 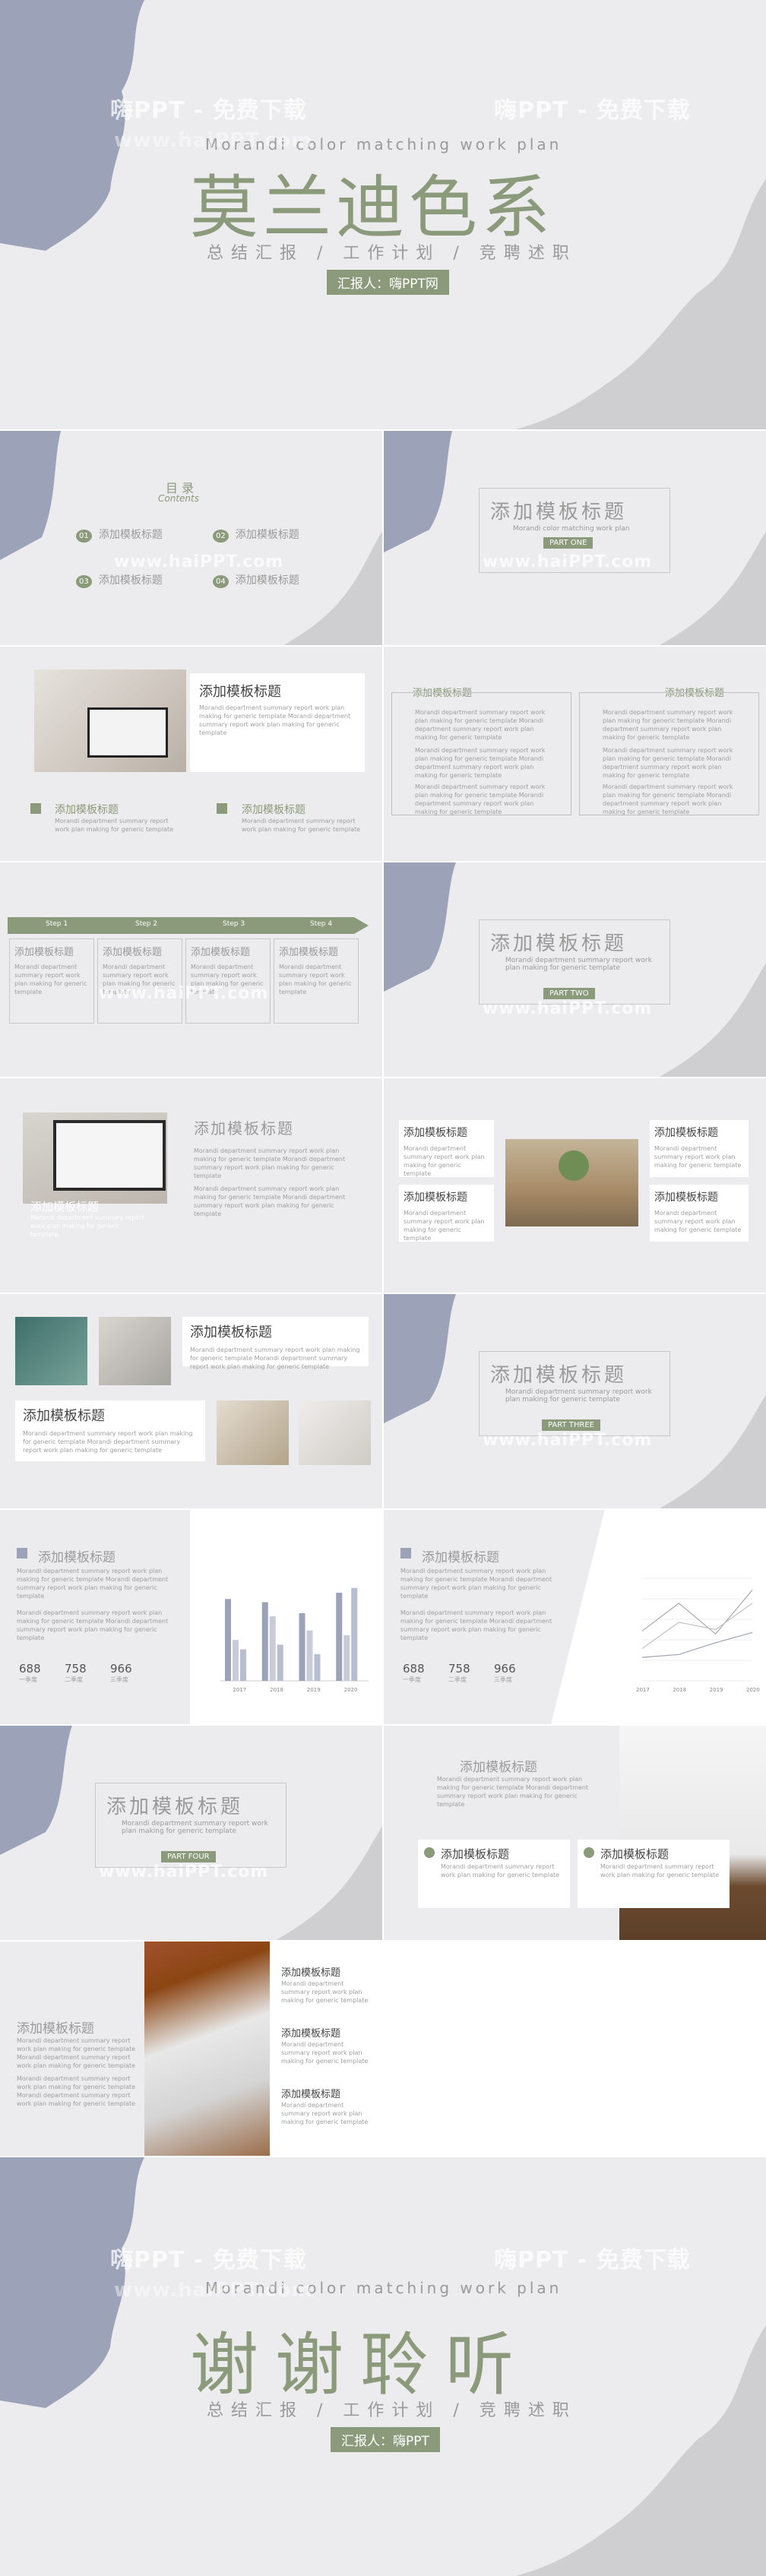 I want to click on contents-num: 02, so click(x=221, y=536).